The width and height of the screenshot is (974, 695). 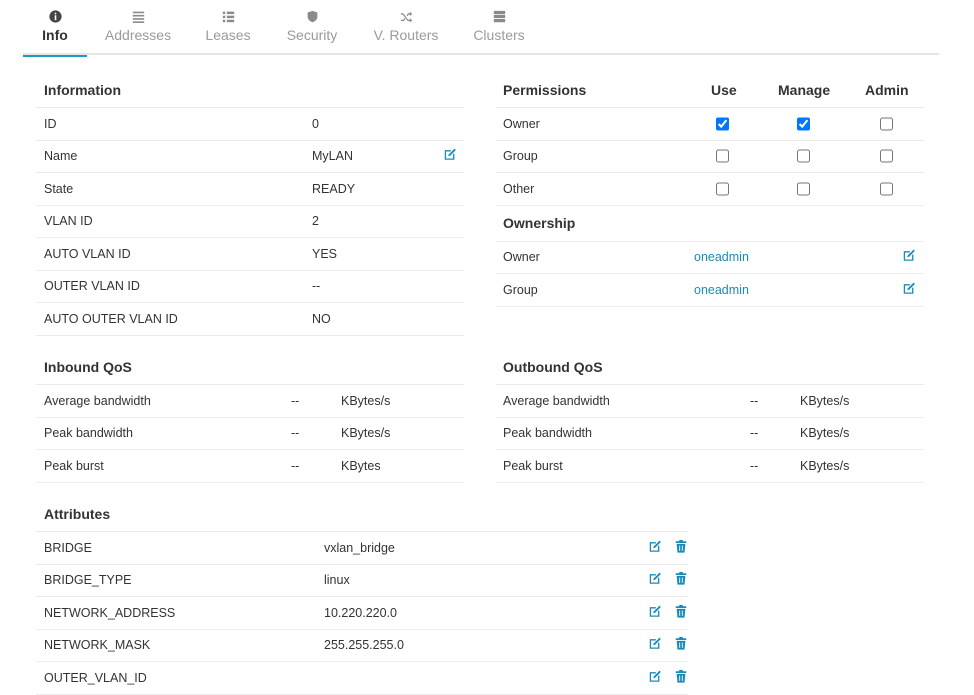 What do you see at coordinates (334, 188) in the screenshot?
I see `info-value: READY` at bounding box center [334, 188].